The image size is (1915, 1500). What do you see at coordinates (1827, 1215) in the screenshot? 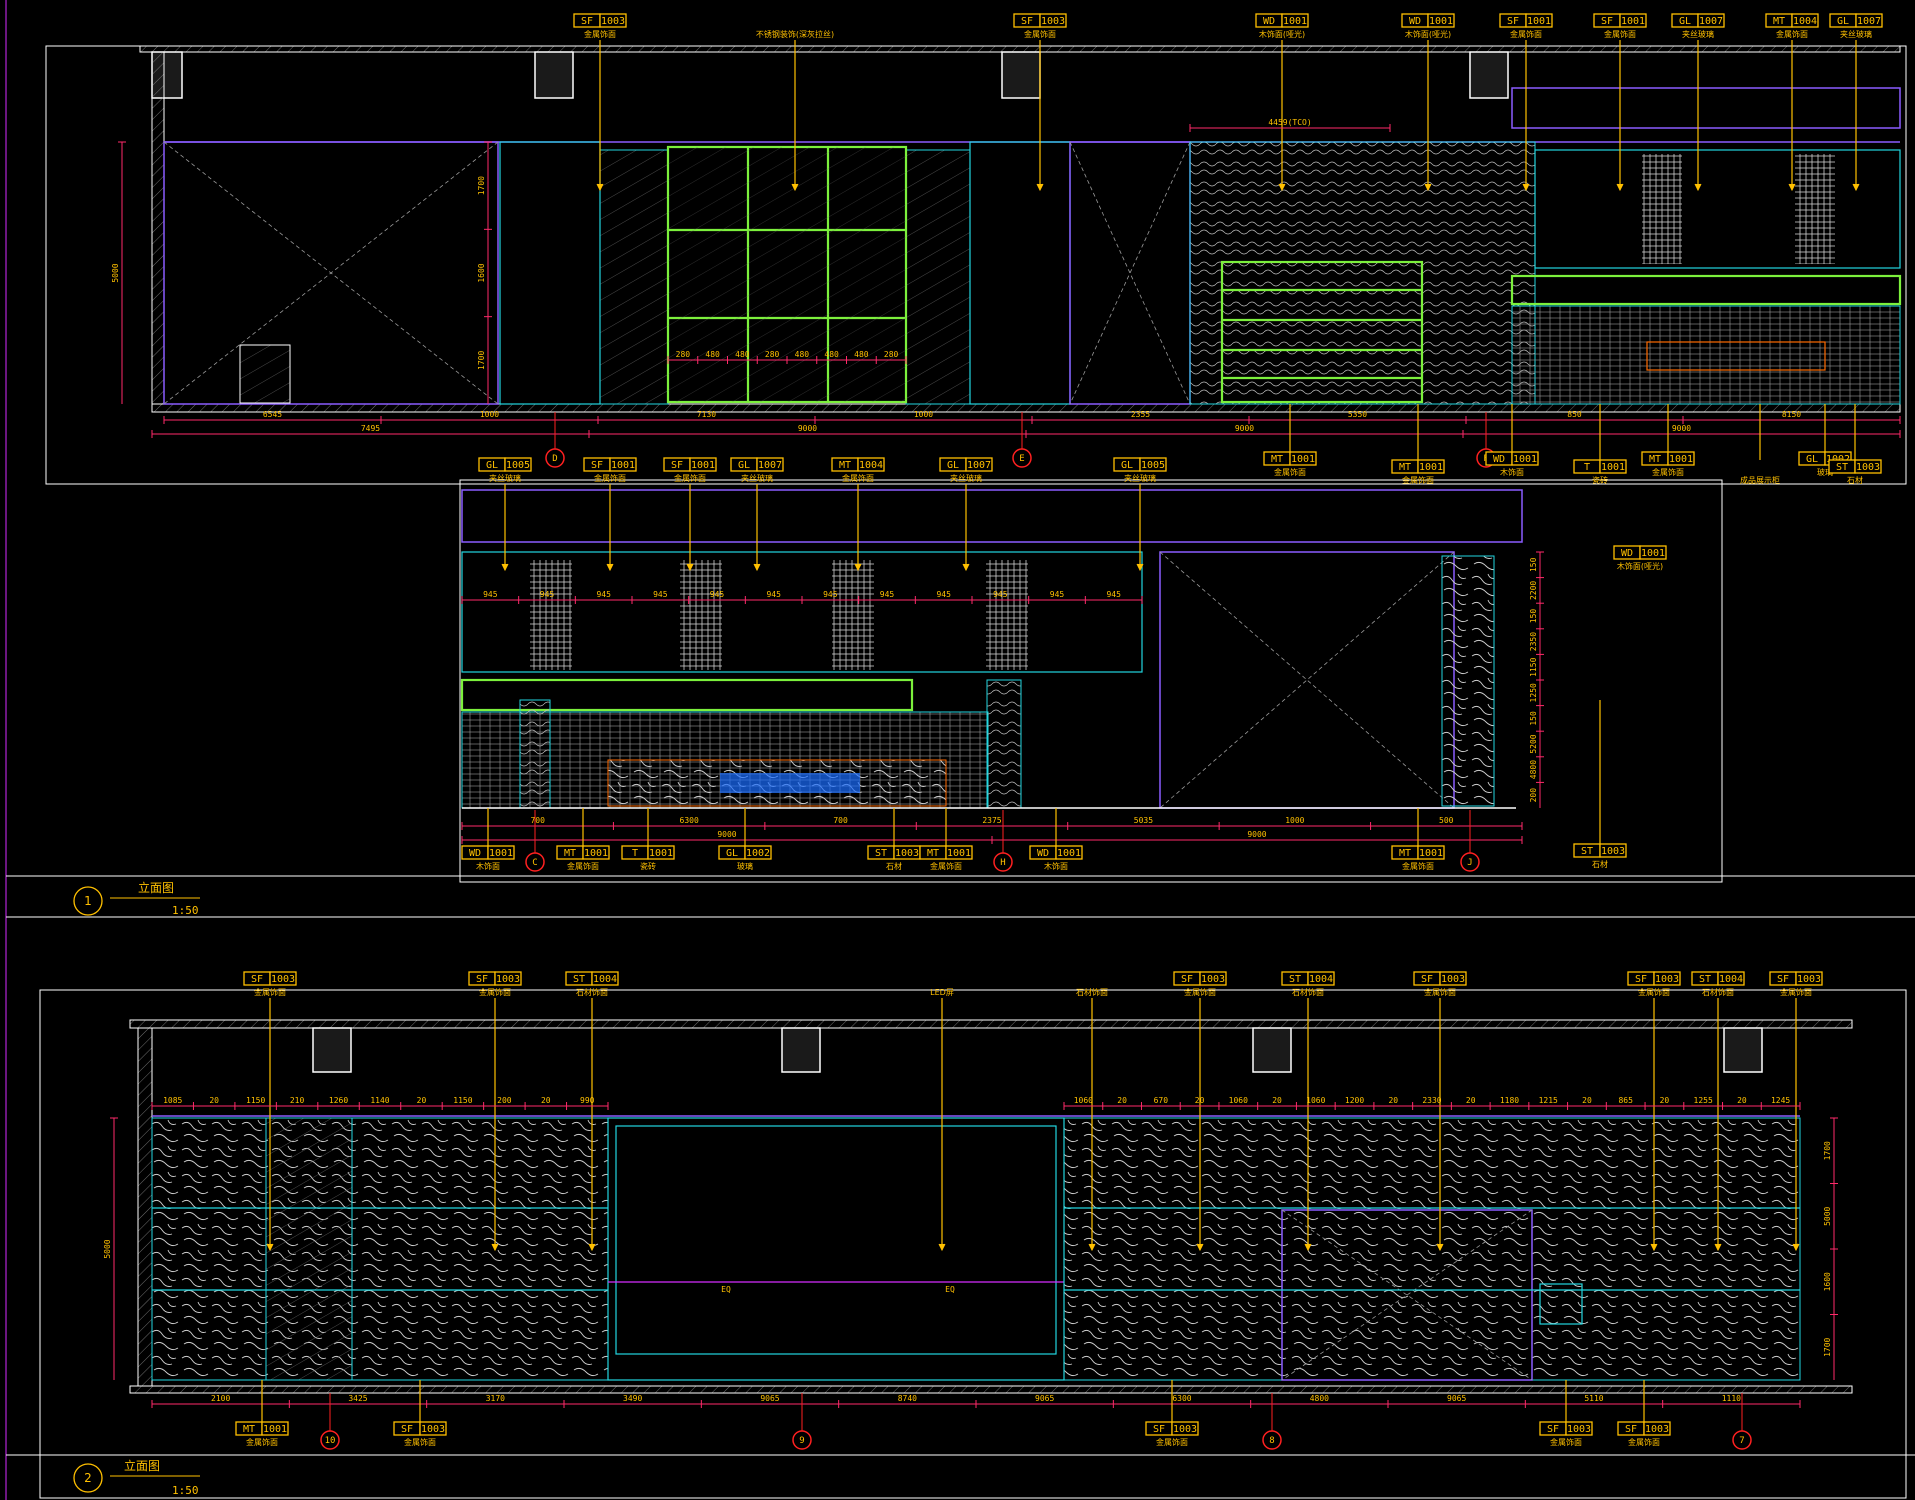
I see `dimension-value: 5000` at bounding box center [1827, 1215].